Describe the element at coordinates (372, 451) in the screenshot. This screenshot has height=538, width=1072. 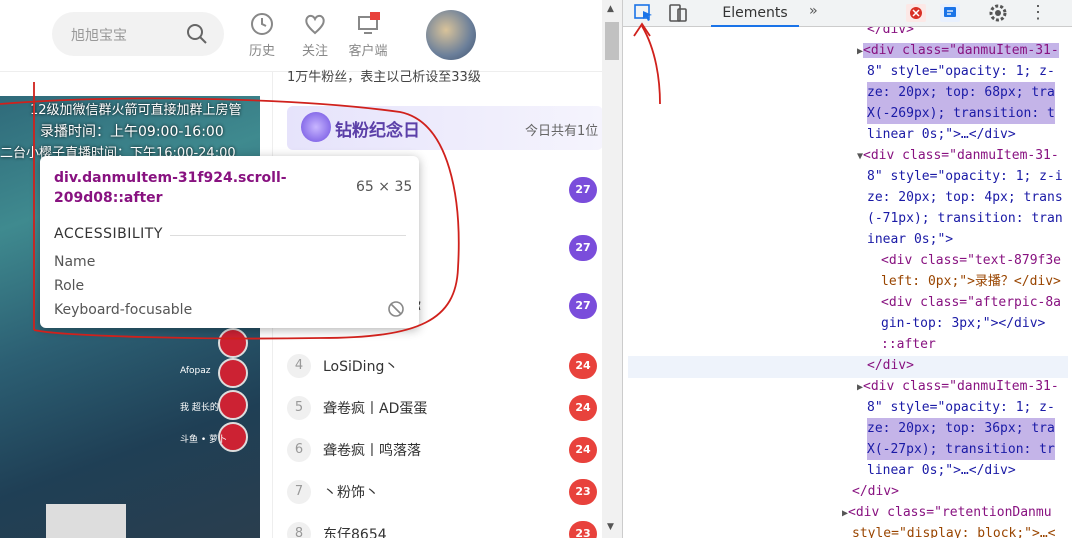
I see `fan-name: 聋卷疯丨鸣落落` at that location.